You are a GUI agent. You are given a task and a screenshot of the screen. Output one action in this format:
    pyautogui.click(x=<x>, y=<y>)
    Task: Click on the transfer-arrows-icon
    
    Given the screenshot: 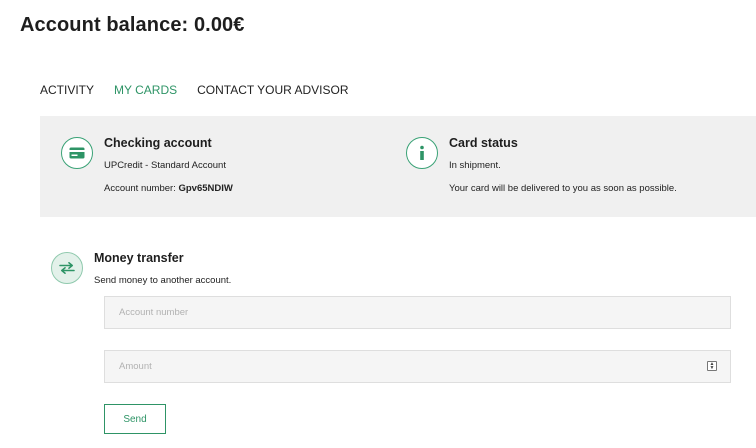 What is the action you would take?
    pyautogui.click(x=67, y=268)
    